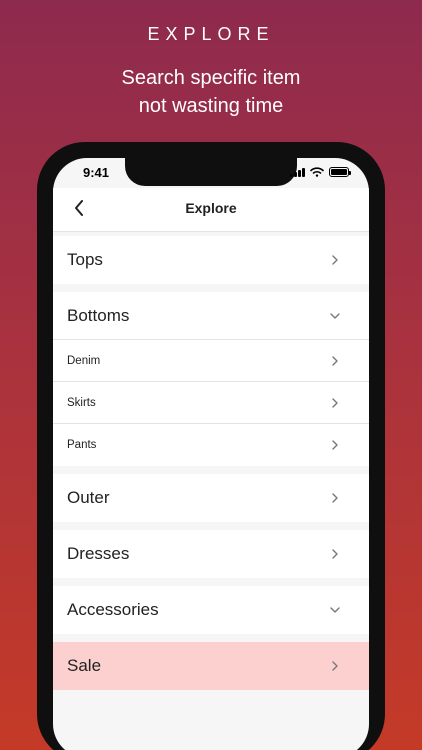 Image resolution: width=422 pixels, height=750 pixels. I want to click on promo-title: EXPLORE, so click(211, 34).